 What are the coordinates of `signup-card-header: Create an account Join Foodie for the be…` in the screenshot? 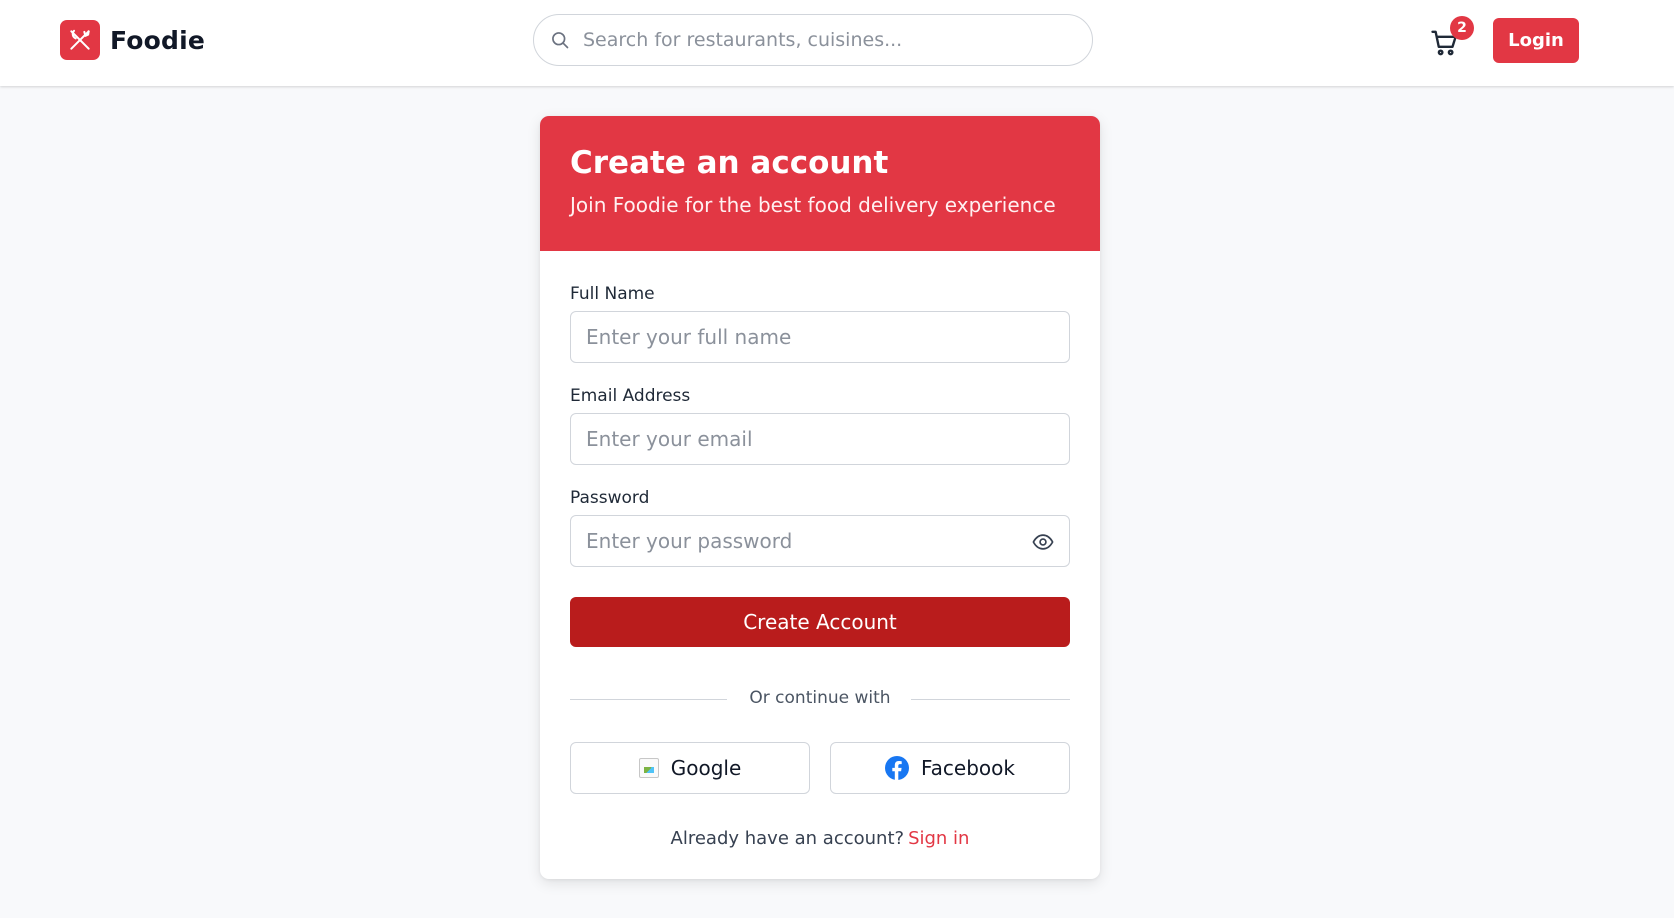 It's located at (820, 183).